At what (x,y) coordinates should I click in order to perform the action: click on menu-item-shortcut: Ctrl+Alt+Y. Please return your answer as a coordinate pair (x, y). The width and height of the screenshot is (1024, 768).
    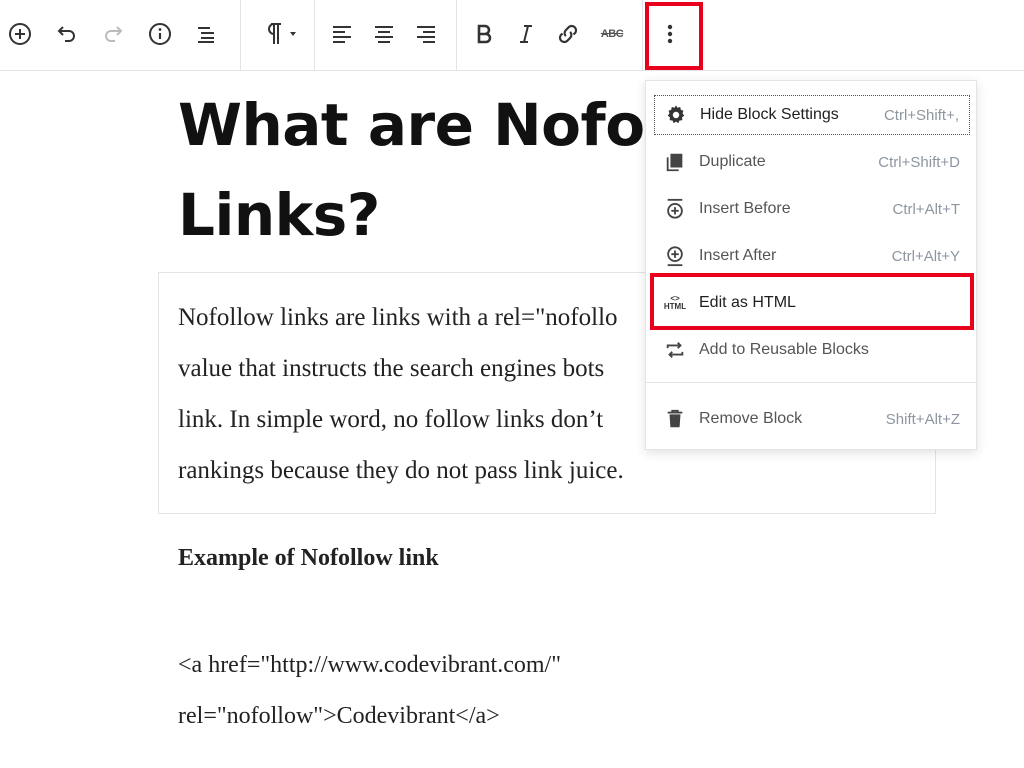
    Looking at the image, I should click on (925, 256).